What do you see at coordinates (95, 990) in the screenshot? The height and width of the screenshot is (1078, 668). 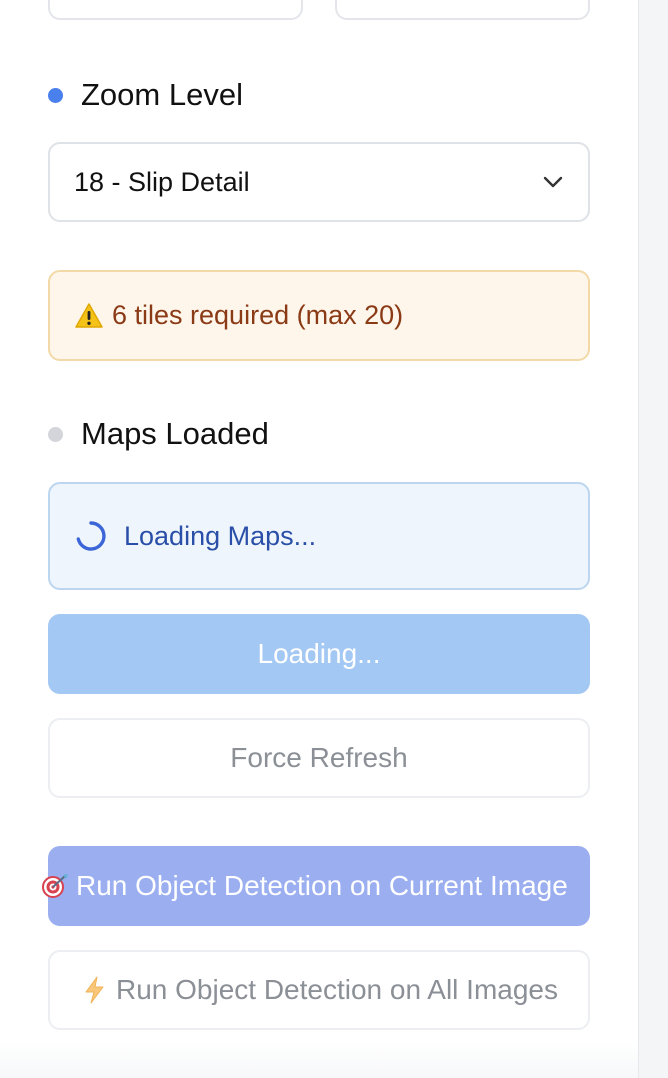 I see `lightning-icon` at bounding box center [95, 990].